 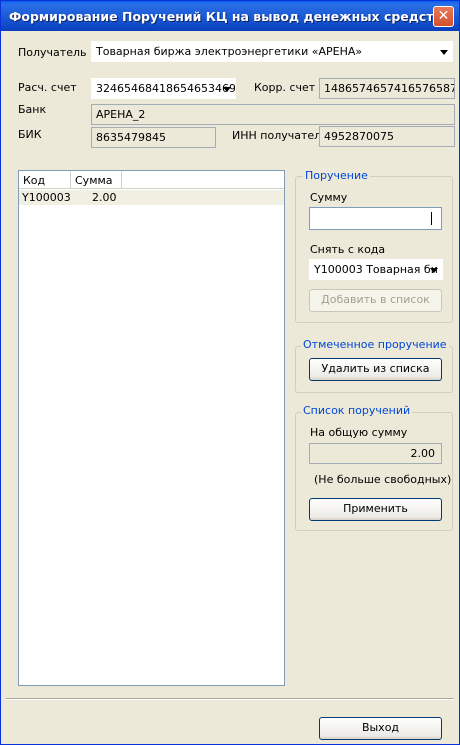 I want to click on amount-label: Сумму, so click(x=329, y=197).